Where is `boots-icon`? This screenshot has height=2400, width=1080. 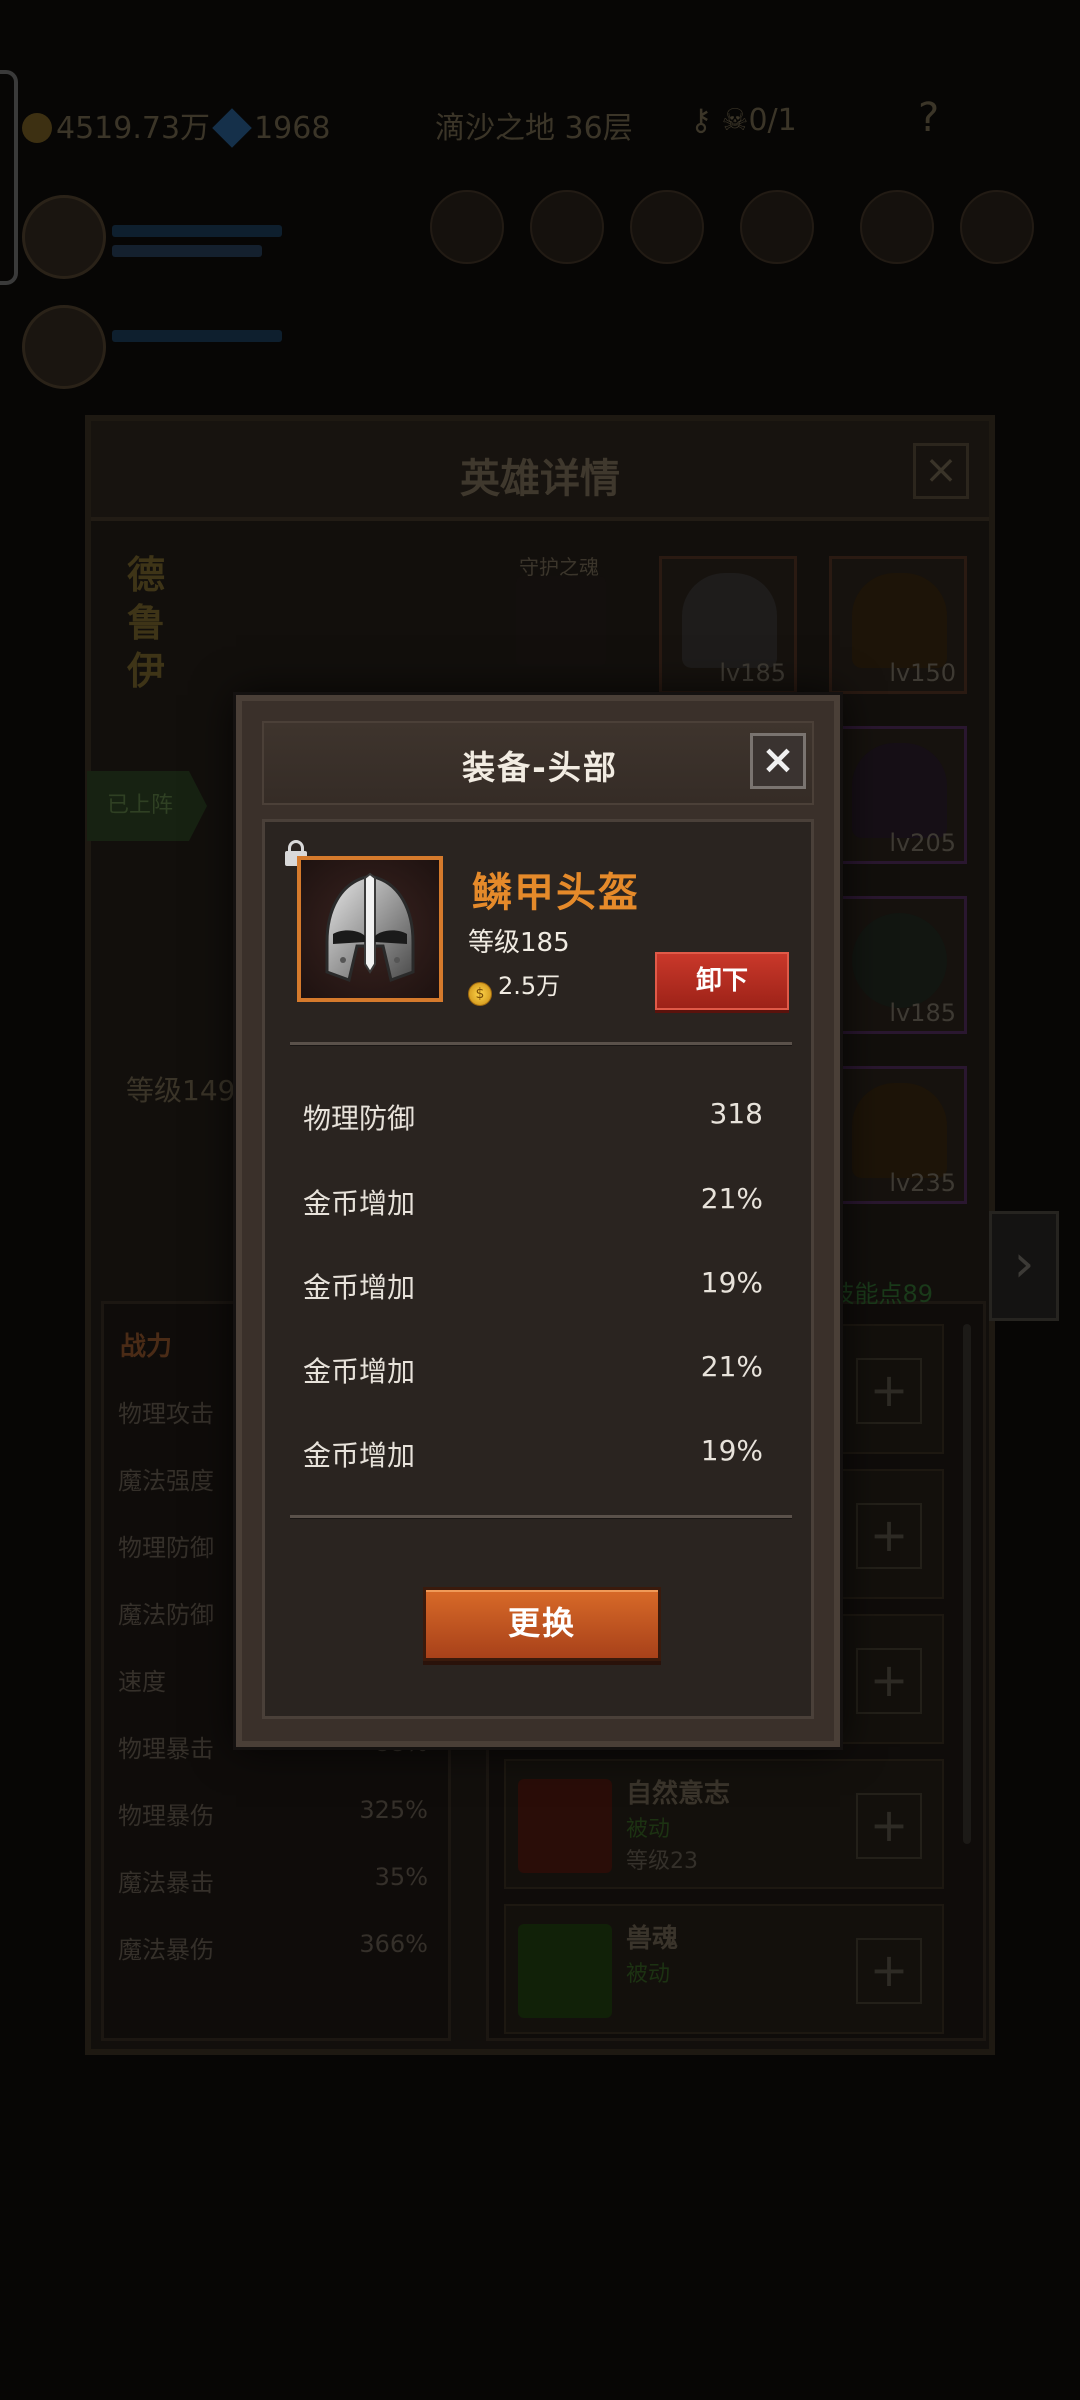
boots-icon is located at coordinates (899, 790).